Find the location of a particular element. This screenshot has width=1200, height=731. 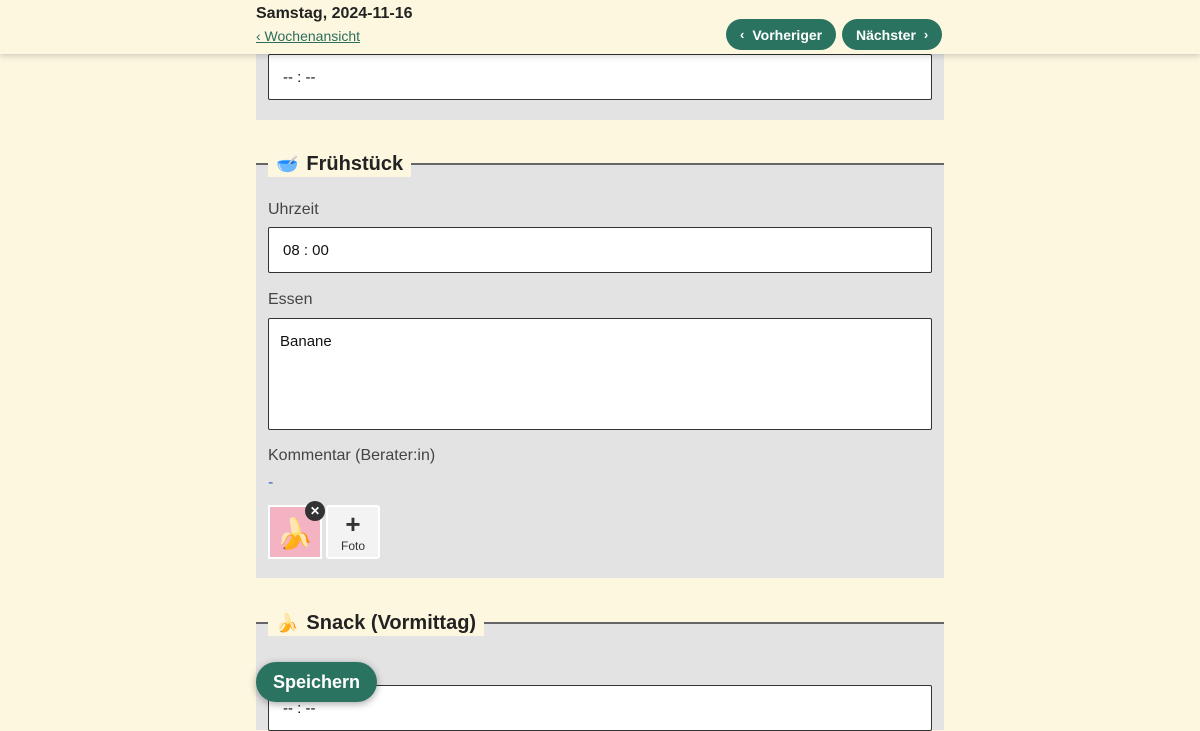

banana-photo-icon: 🍌 is located at coordinates (295, 534).